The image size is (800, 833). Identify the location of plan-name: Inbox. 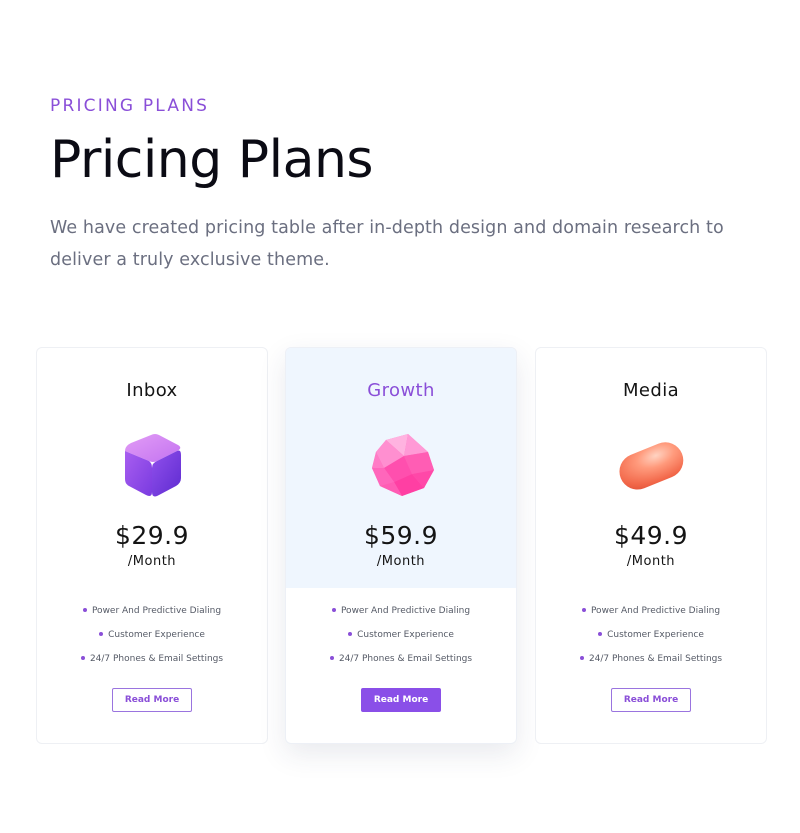
(152, 390).